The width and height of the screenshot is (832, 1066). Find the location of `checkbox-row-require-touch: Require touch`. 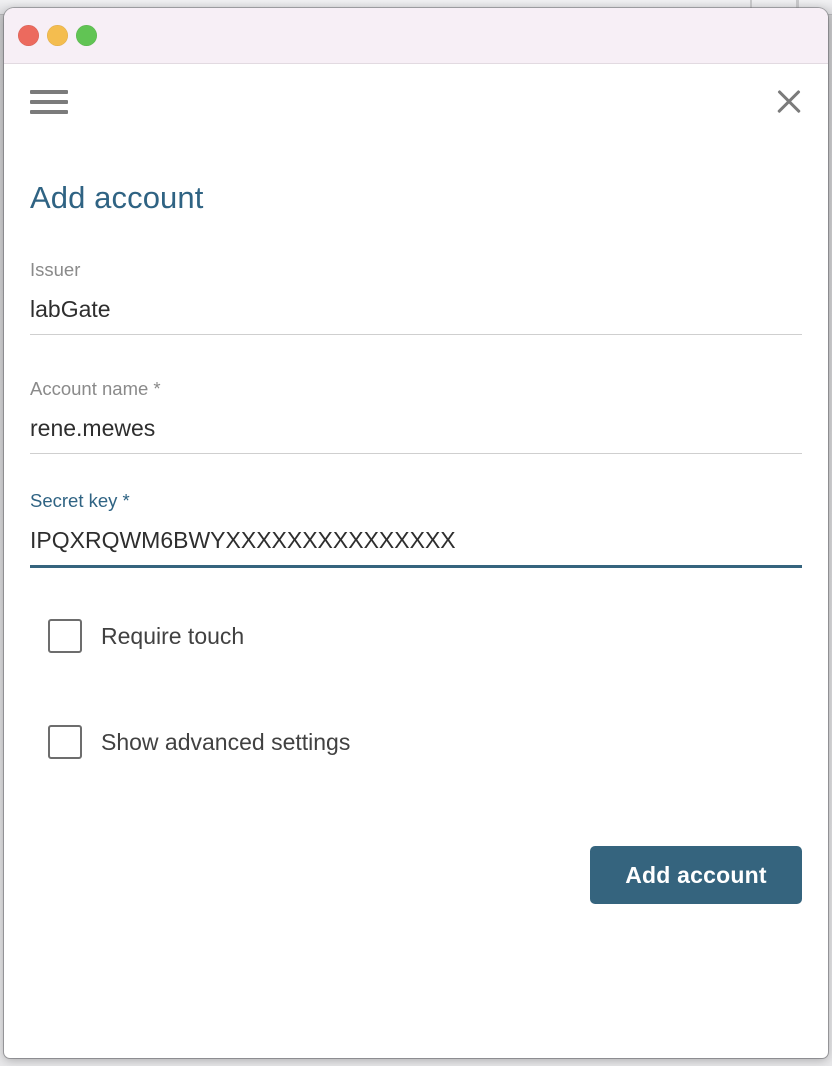

checkbox-row-require-touch: Require touch is located at coordinates (425, 636).